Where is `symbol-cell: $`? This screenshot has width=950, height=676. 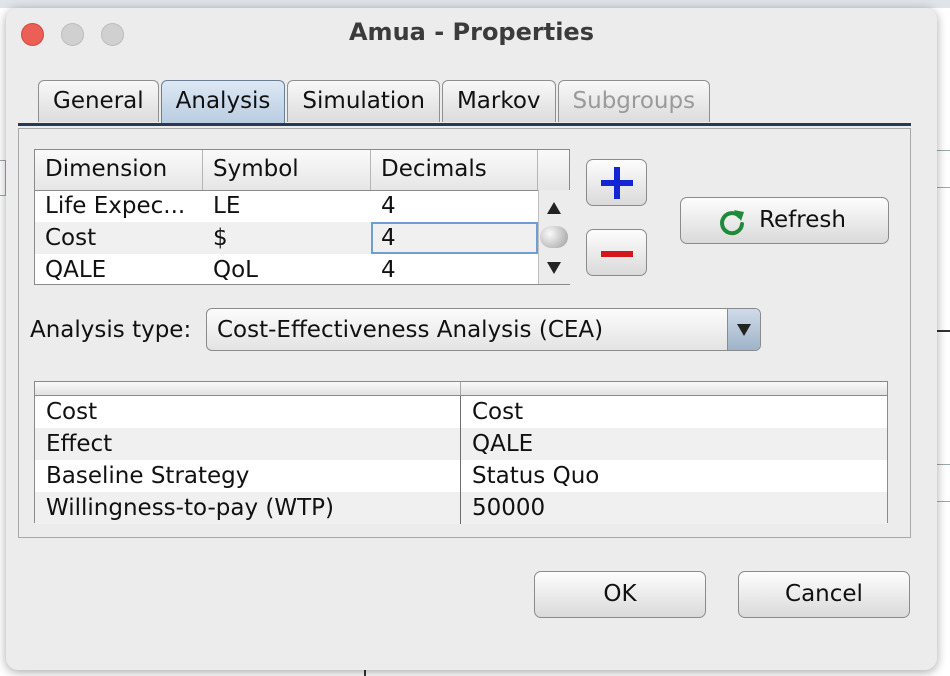
symbol-cell: $ is located at coordinates (287, 238).